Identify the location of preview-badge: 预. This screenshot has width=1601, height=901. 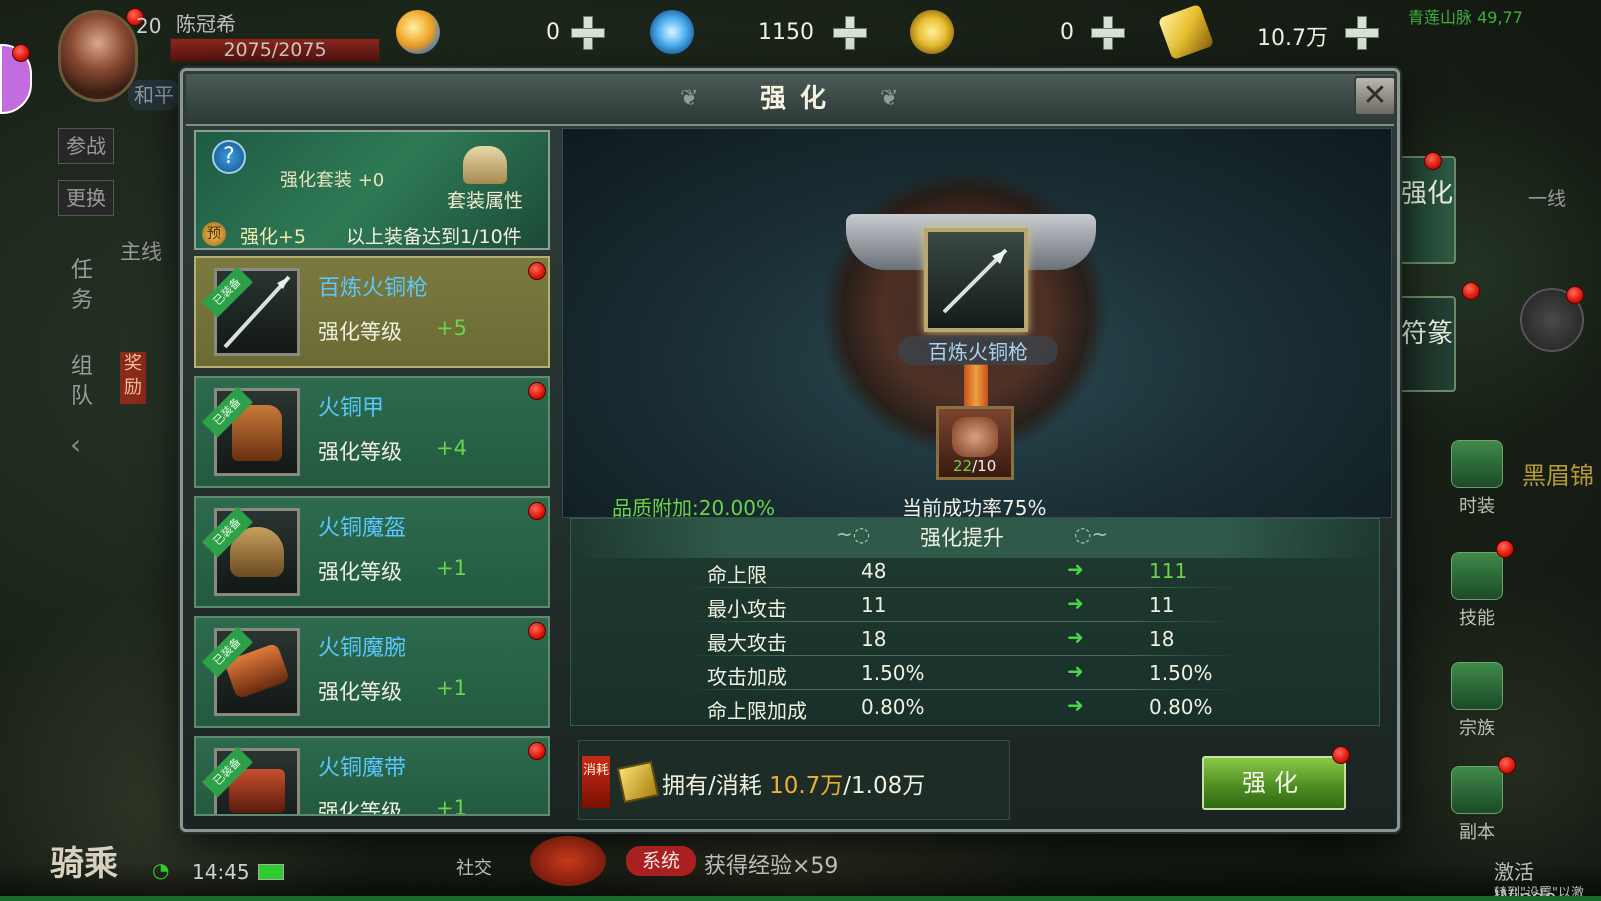
(214, 234).